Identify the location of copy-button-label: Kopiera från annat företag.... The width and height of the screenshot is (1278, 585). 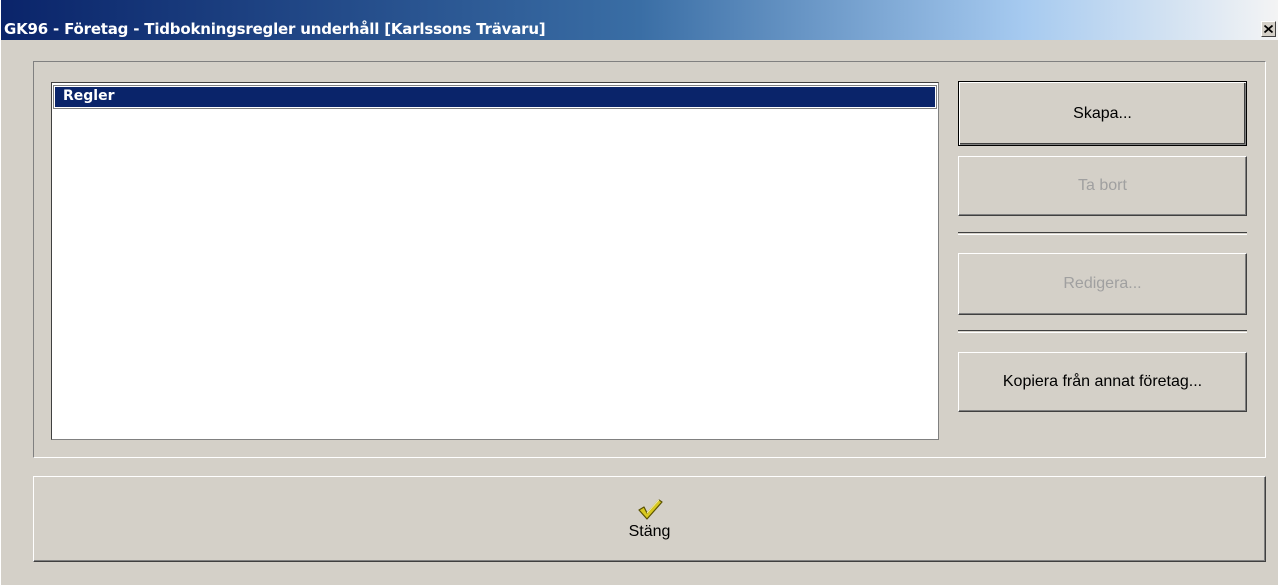
(1102, 381).